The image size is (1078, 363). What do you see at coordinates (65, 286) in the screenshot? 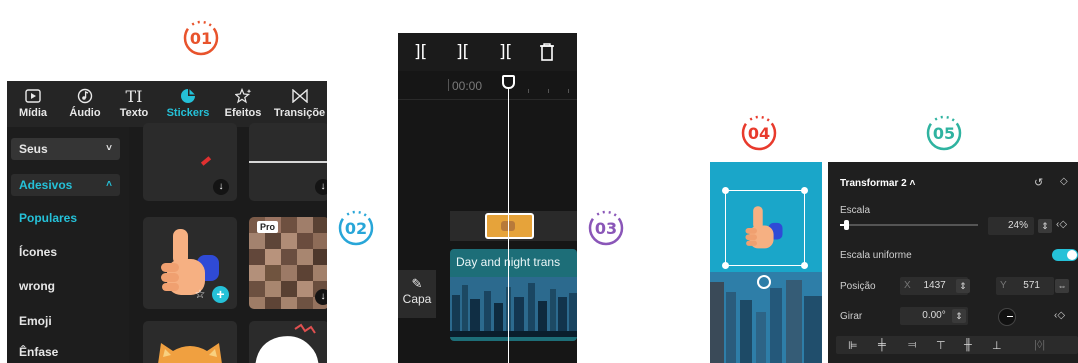
I see `sidebar-item-wrong: wrong` at bounding box center [65, 286].